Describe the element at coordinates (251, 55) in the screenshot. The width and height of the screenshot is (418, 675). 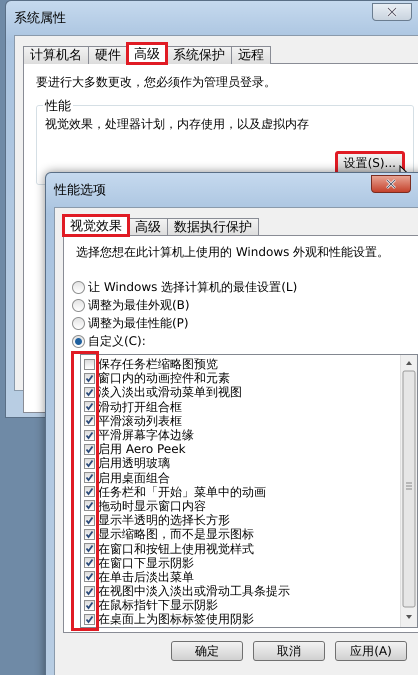
I see `tab: 远程` at that location.